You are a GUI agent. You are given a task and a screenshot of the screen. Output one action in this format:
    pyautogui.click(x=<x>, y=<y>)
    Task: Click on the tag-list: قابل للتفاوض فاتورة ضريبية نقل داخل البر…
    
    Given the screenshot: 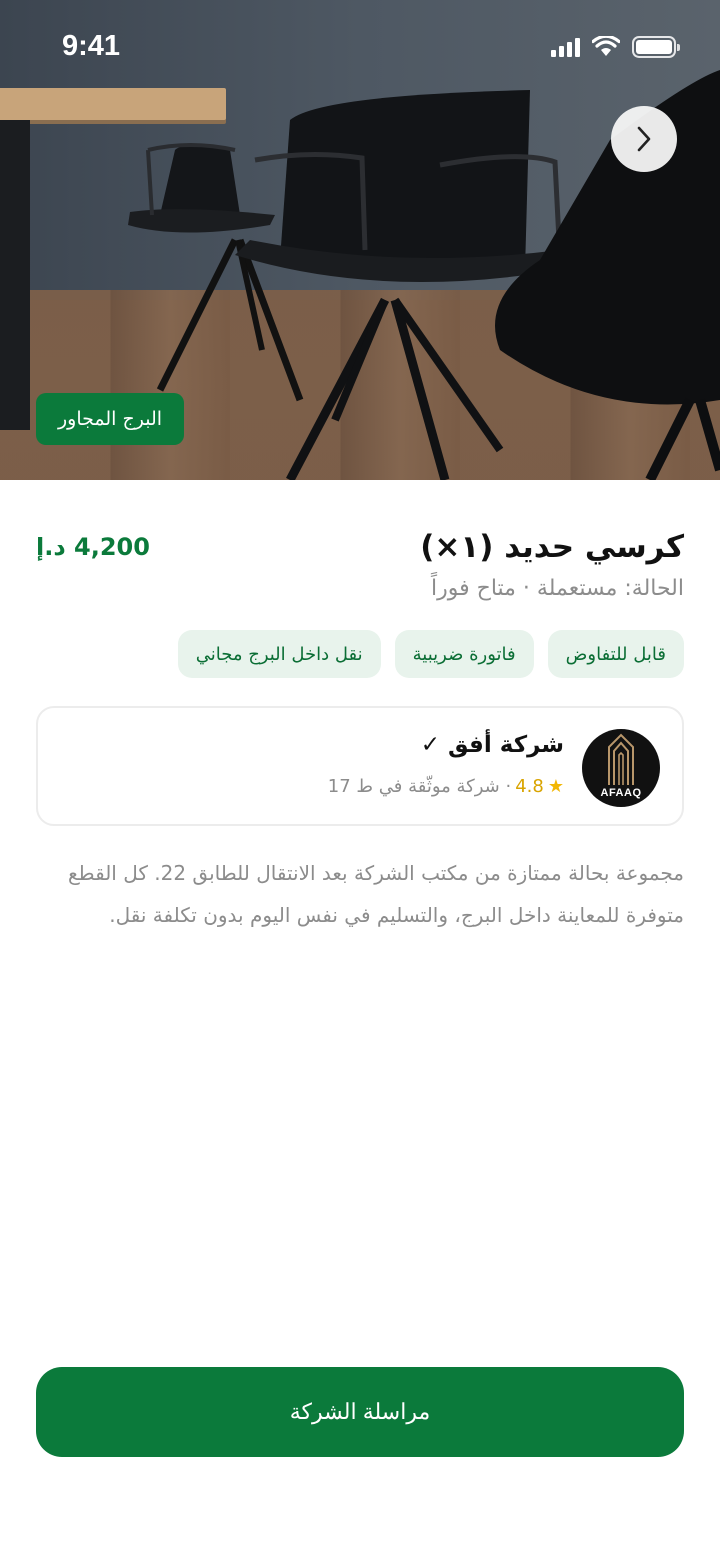 What is the action you would take?
    pyautogui.click(x=430, y=654)
    